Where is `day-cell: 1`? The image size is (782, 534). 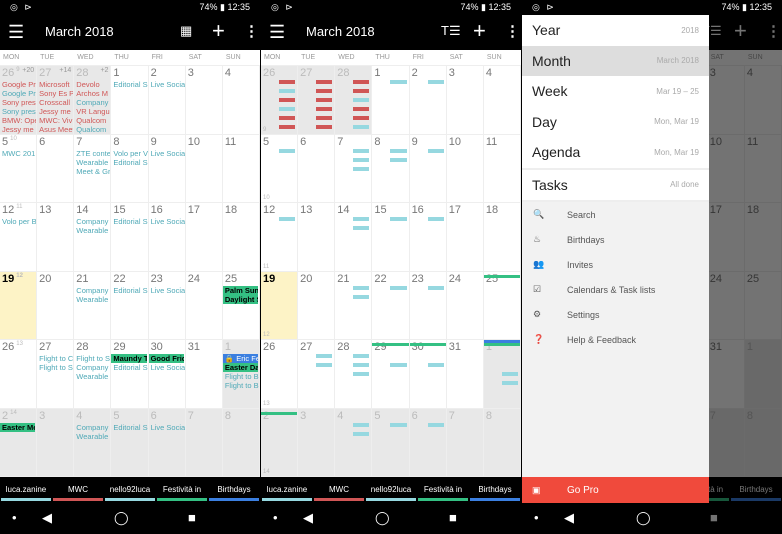
day-cell: 1 is located at coordinates (502, 374).